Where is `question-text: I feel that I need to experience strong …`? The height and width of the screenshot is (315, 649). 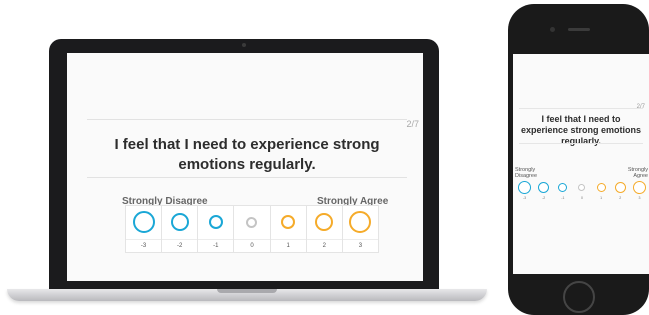
question-text: I feel that I need to experience strong … is located at coordinates (247, 154).